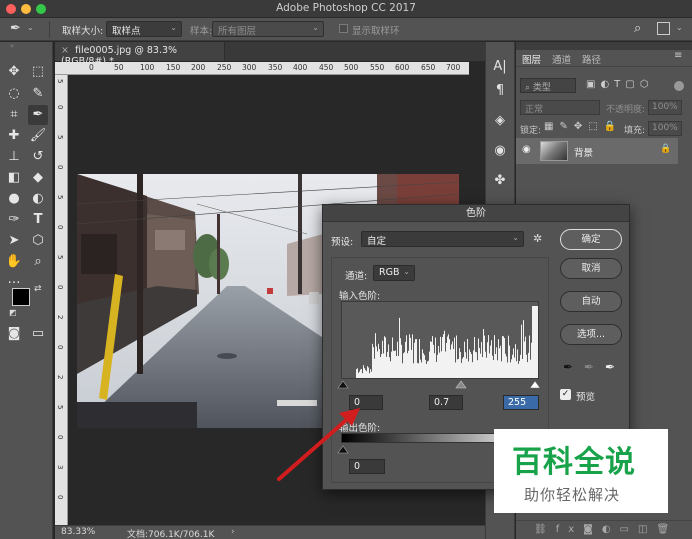 The image size is (692, 539). I want to click on tab-channels: 通道, so click(561, 59).